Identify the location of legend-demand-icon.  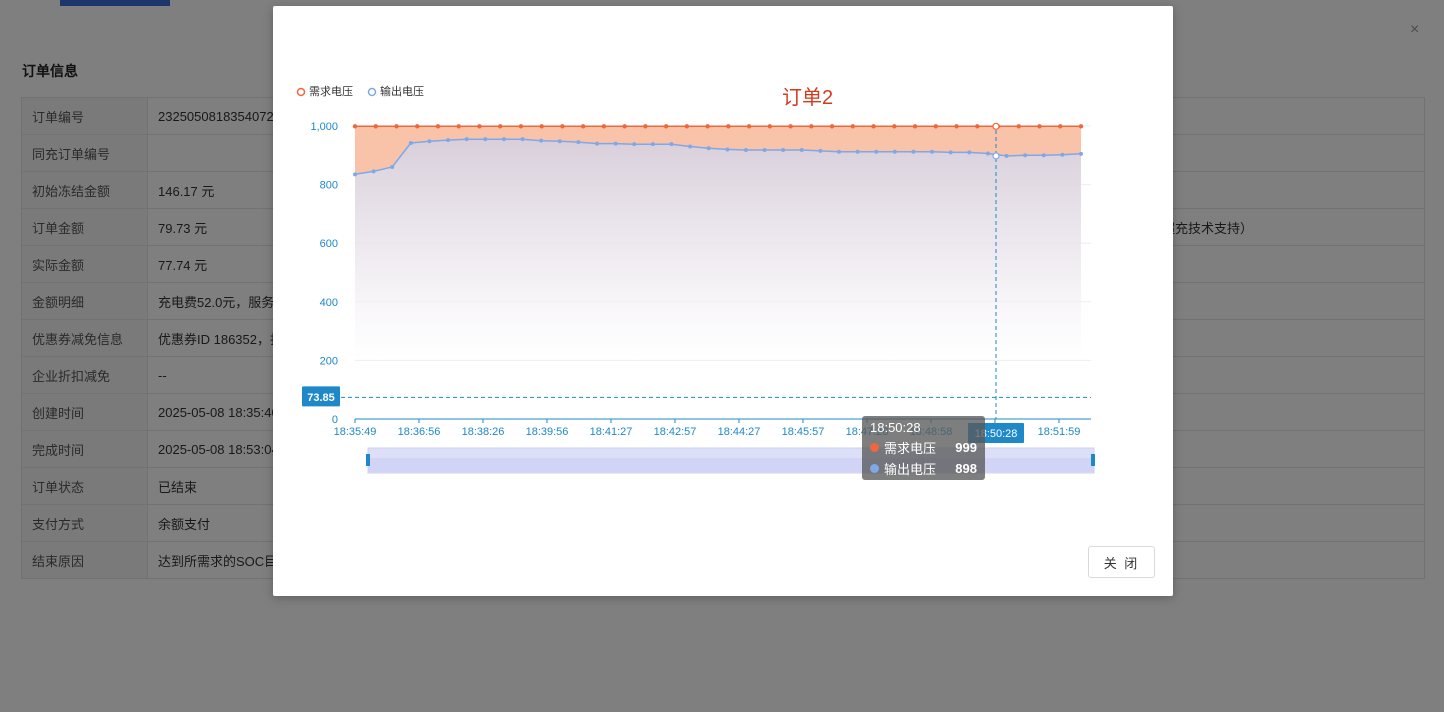
(301, 92).